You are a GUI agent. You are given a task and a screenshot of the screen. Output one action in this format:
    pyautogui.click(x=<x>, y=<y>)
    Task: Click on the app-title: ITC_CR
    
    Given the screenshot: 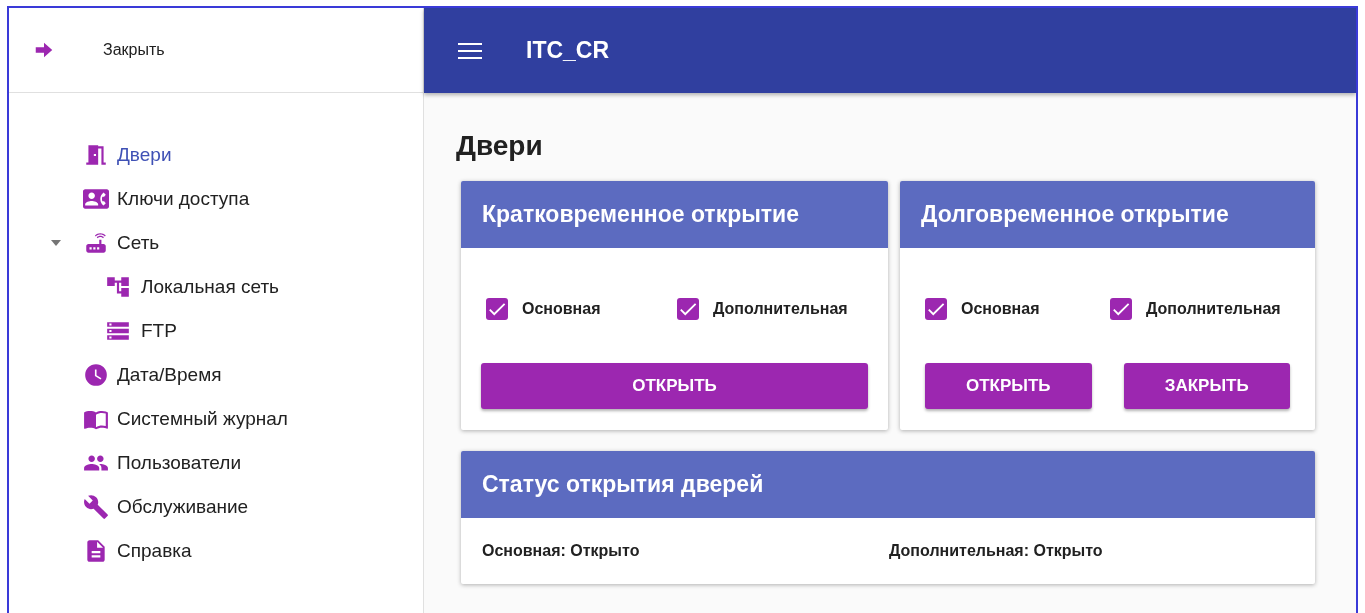 What is the action you would take?
    pyautogui.click(x=568, y=50)
    